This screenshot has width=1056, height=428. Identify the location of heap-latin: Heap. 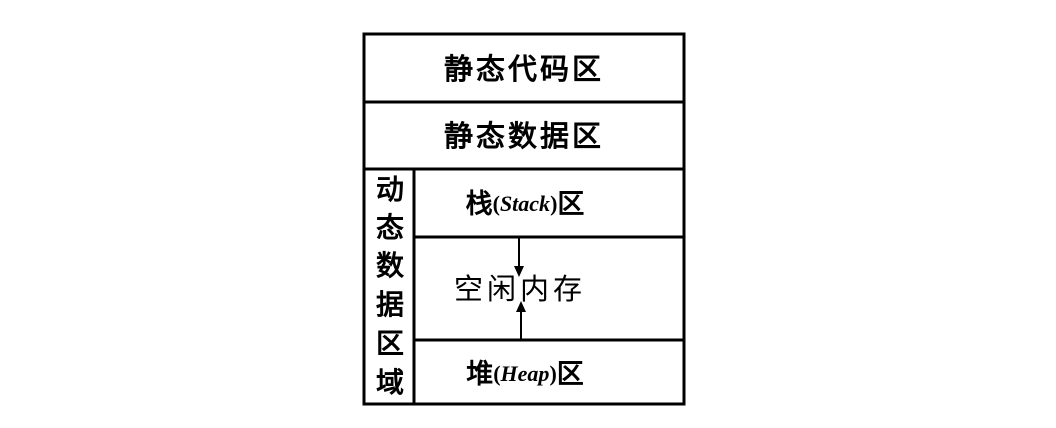
(525, 373).